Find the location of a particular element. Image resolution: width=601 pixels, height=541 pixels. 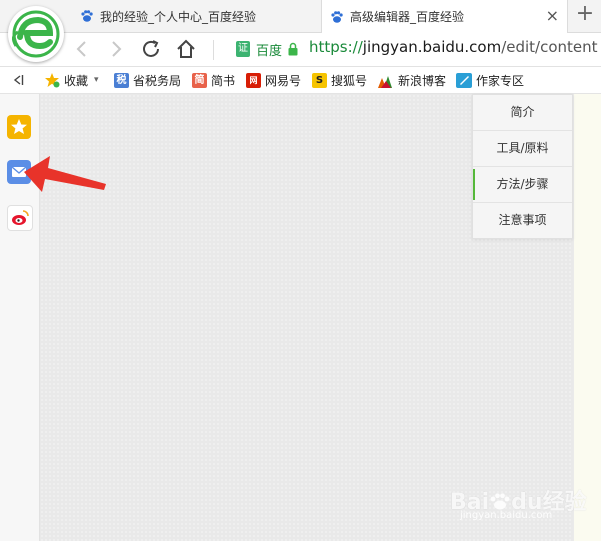

bookmark-label: 搜狐号 is located at coordinates (349, 80).